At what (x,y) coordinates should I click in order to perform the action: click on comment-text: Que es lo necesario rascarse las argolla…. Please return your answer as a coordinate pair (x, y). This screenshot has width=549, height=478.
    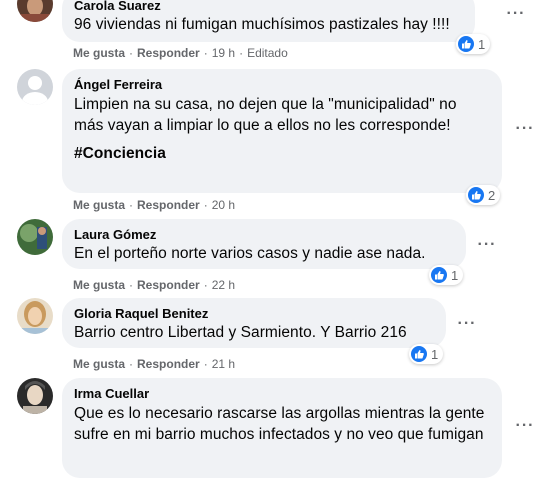
    Looking at the image, I should click on (279, 424).